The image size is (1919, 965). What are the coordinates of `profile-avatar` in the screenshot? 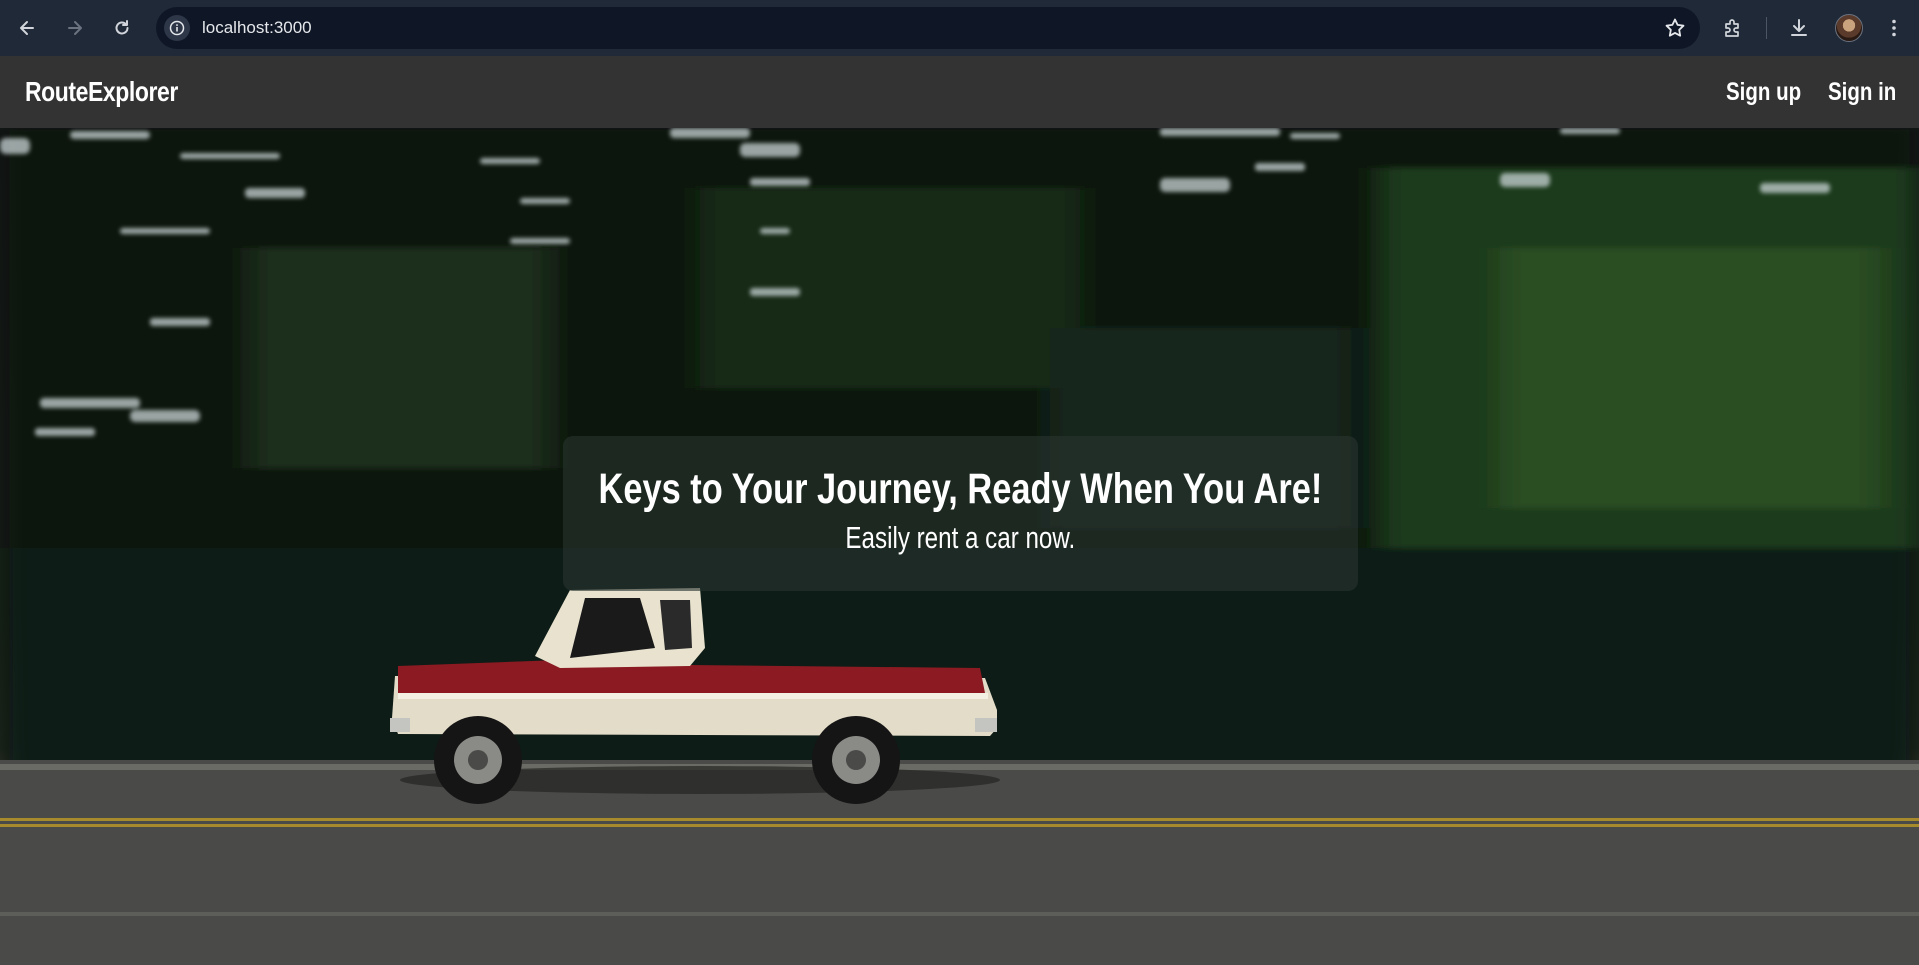 It's located at (1849, 28).